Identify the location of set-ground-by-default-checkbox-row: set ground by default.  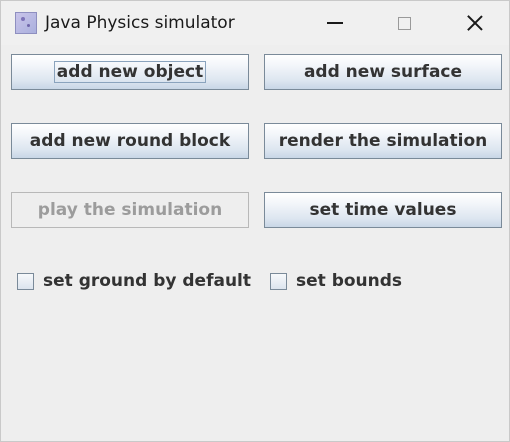
(134, 281).